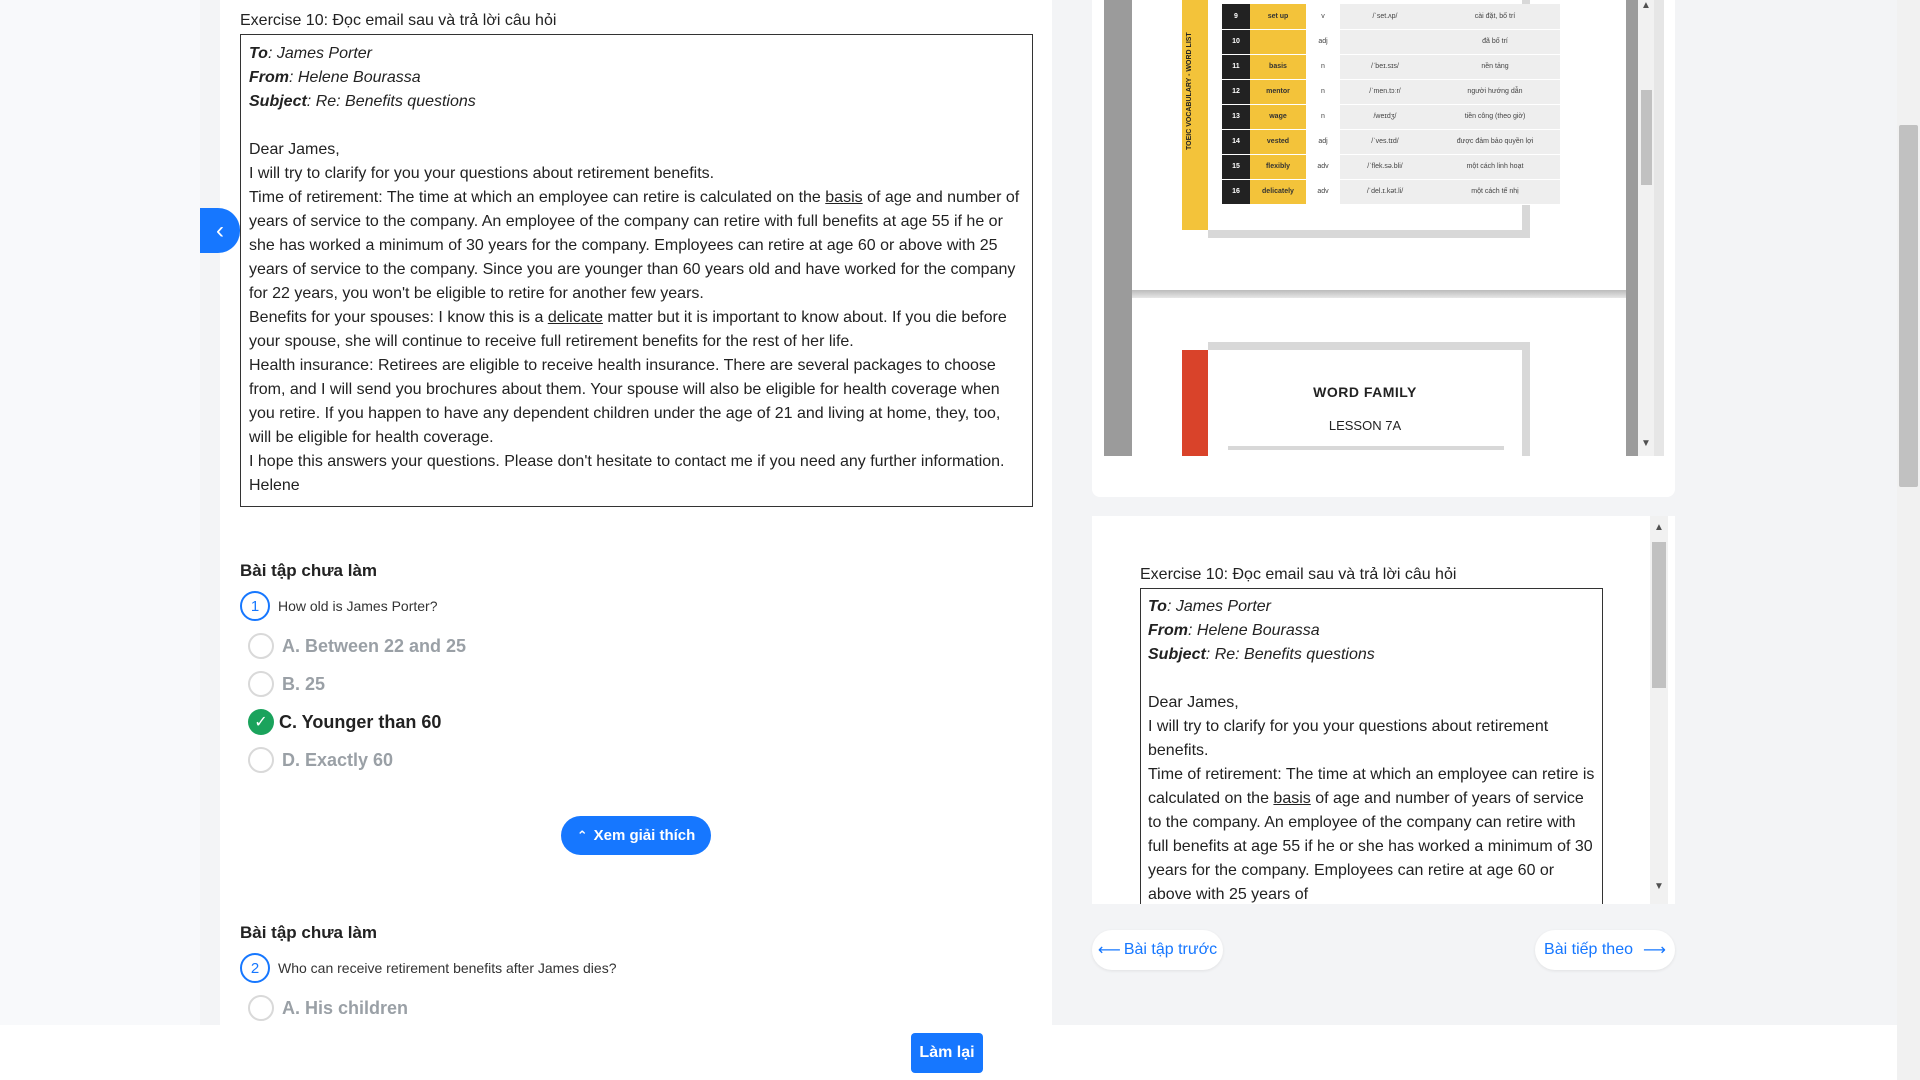 The width and height of the screenshot is (1920, 1080). I want to click on vocab-cell-w: set up, so click(1278, 17).